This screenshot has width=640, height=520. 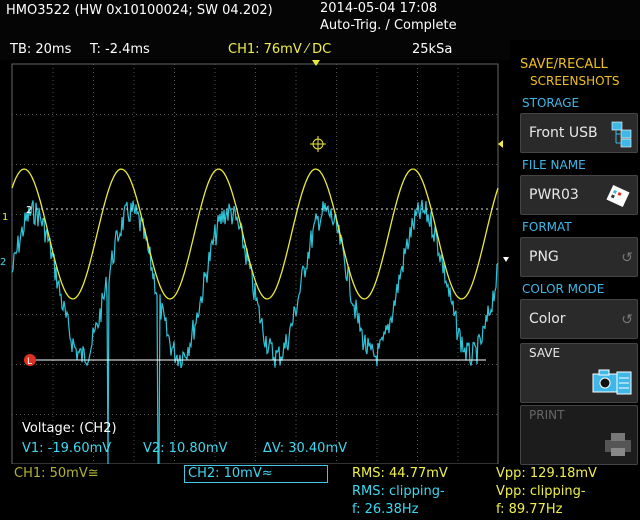 I want to click on ch1-trigger-readout: CH1: 76mV ⁄ DC, so click(x=279, y=49).